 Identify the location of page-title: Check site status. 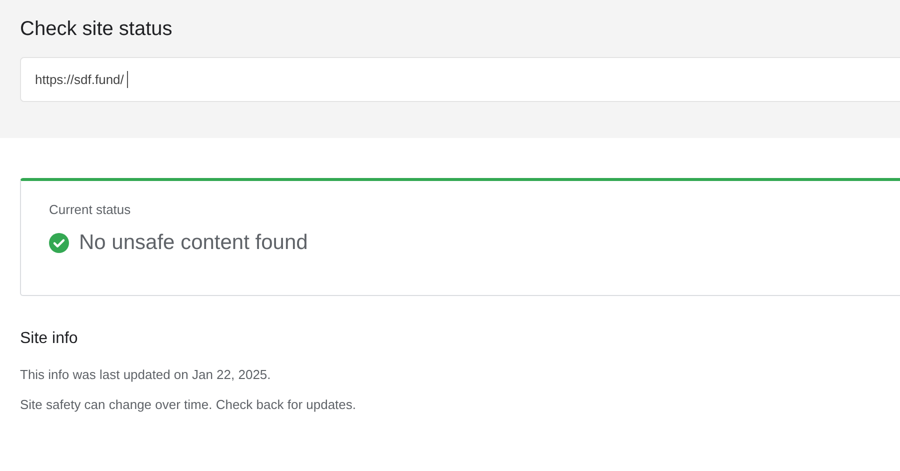
(97, 29).